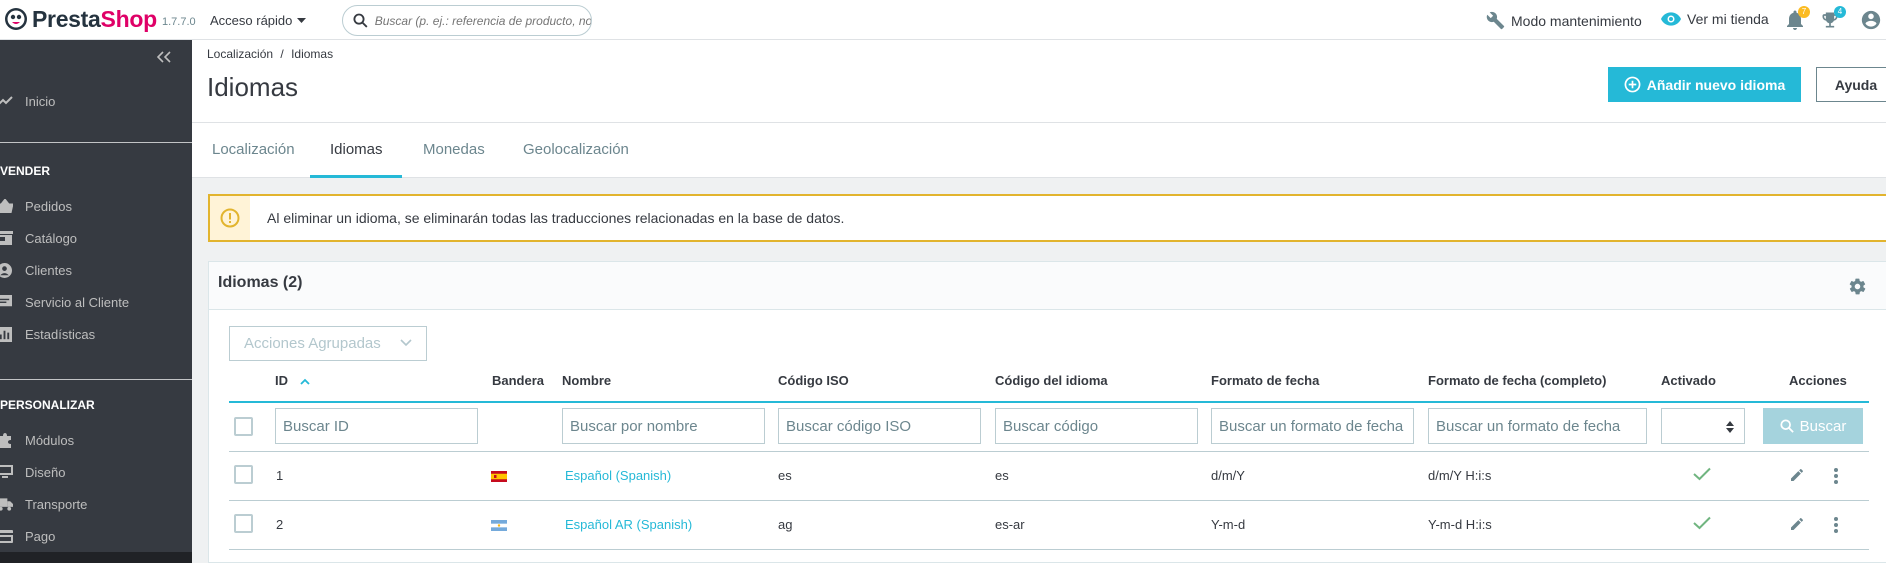 The width and height of the screenshot is (1886, 563). I want to click on sidebar-item-estadisticas: Estadísticas, so click(47, 334).